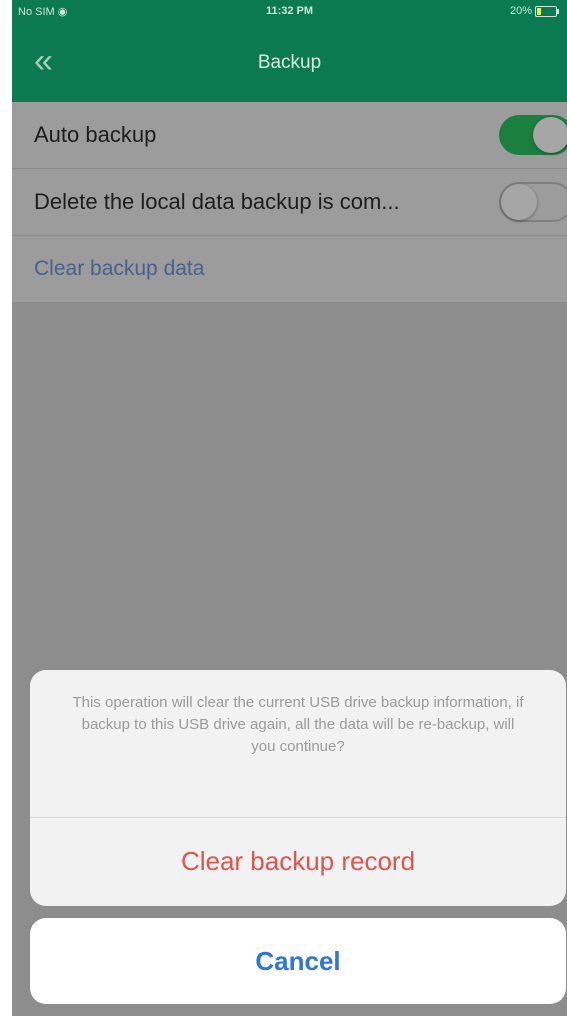 The height and width of the screenshot is (1016, 567). I want to click on delete-local-toggle, so click(533, 202).